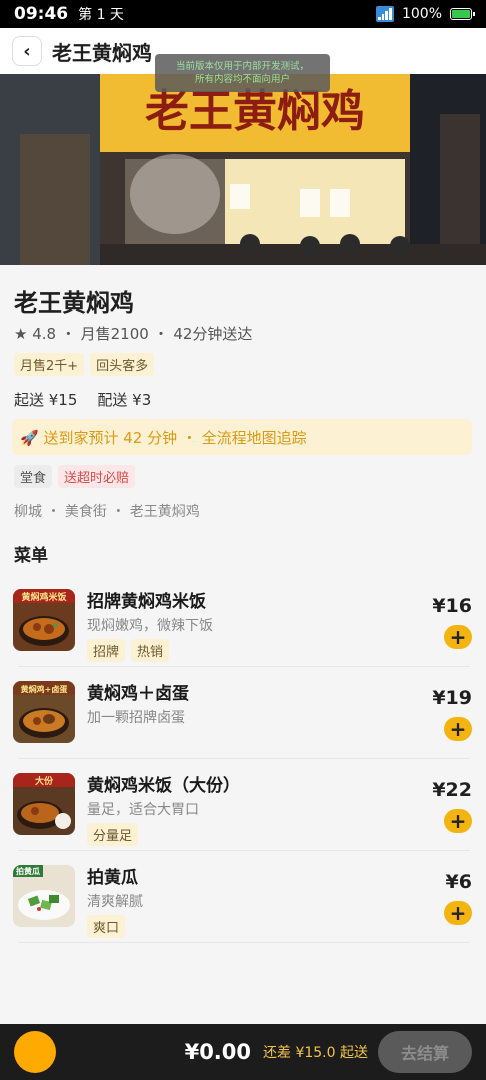 The width and height of the screenshot is (486, 1080). Describe the element at coordinates (49, 364) in the screenshot. I see `shop-tag: 月售2千+` at that location.